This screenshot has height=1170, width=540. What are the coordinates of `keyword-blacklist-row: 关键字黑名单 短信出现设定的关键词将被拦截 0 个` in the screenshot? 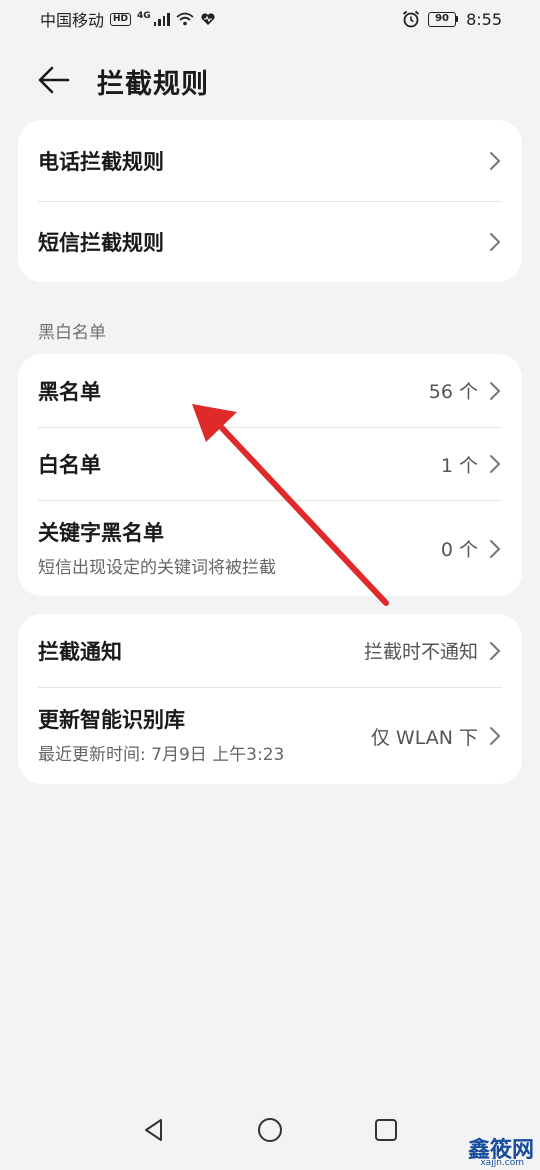 It's located at (270, 548).